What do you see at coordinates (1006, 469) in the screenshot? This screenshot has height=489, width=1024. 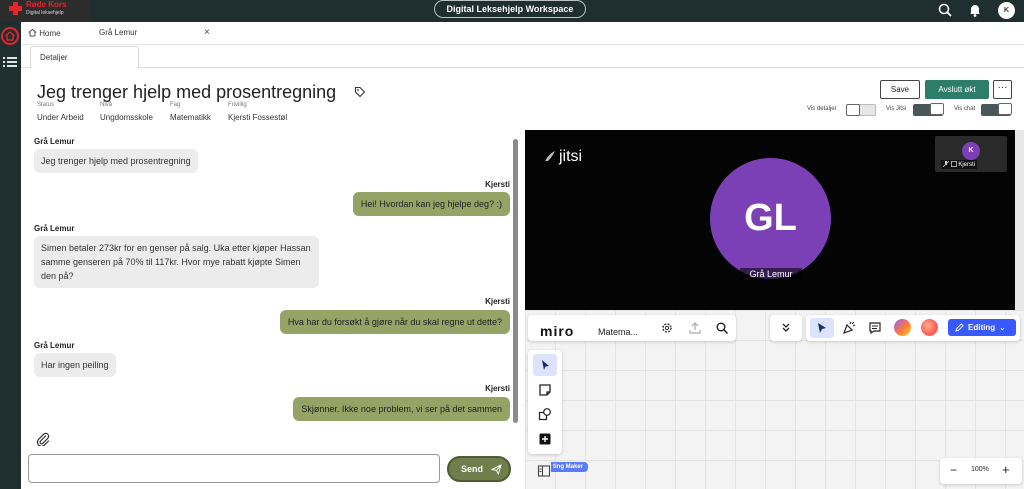 I see `zoom-in-button: +` at bounding box center [1006, 469].